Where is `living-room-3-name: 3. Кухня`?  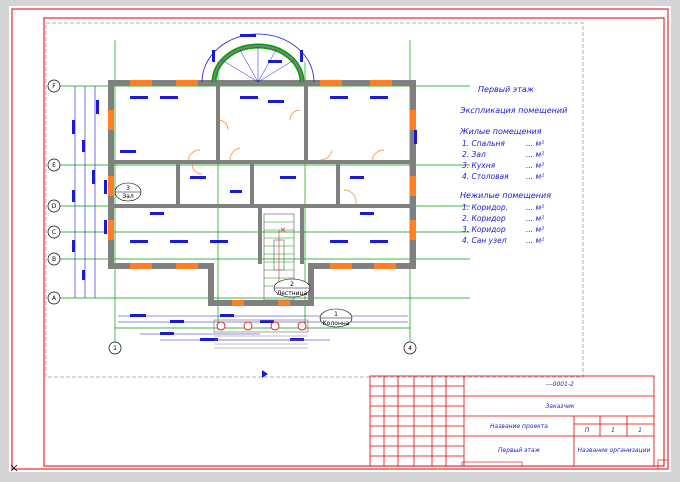
living-room-3-name: 3. Кухня is located at coordinates (479, 165).